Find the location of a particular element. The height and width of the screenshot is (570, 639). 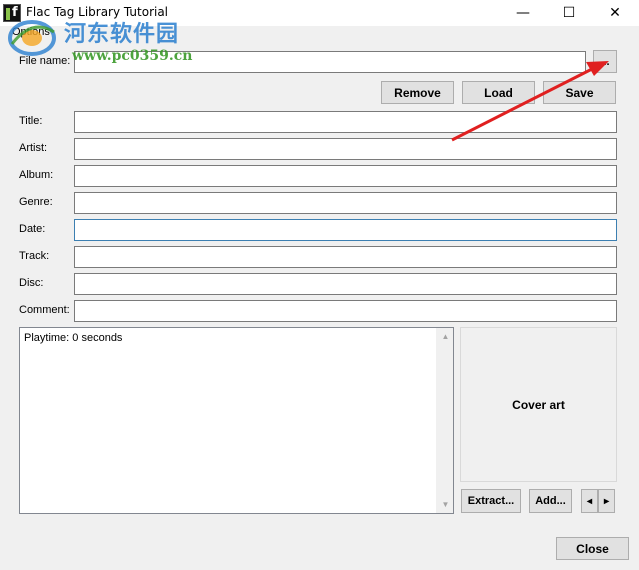

close-button: Close is located at coordinates (592, 548).